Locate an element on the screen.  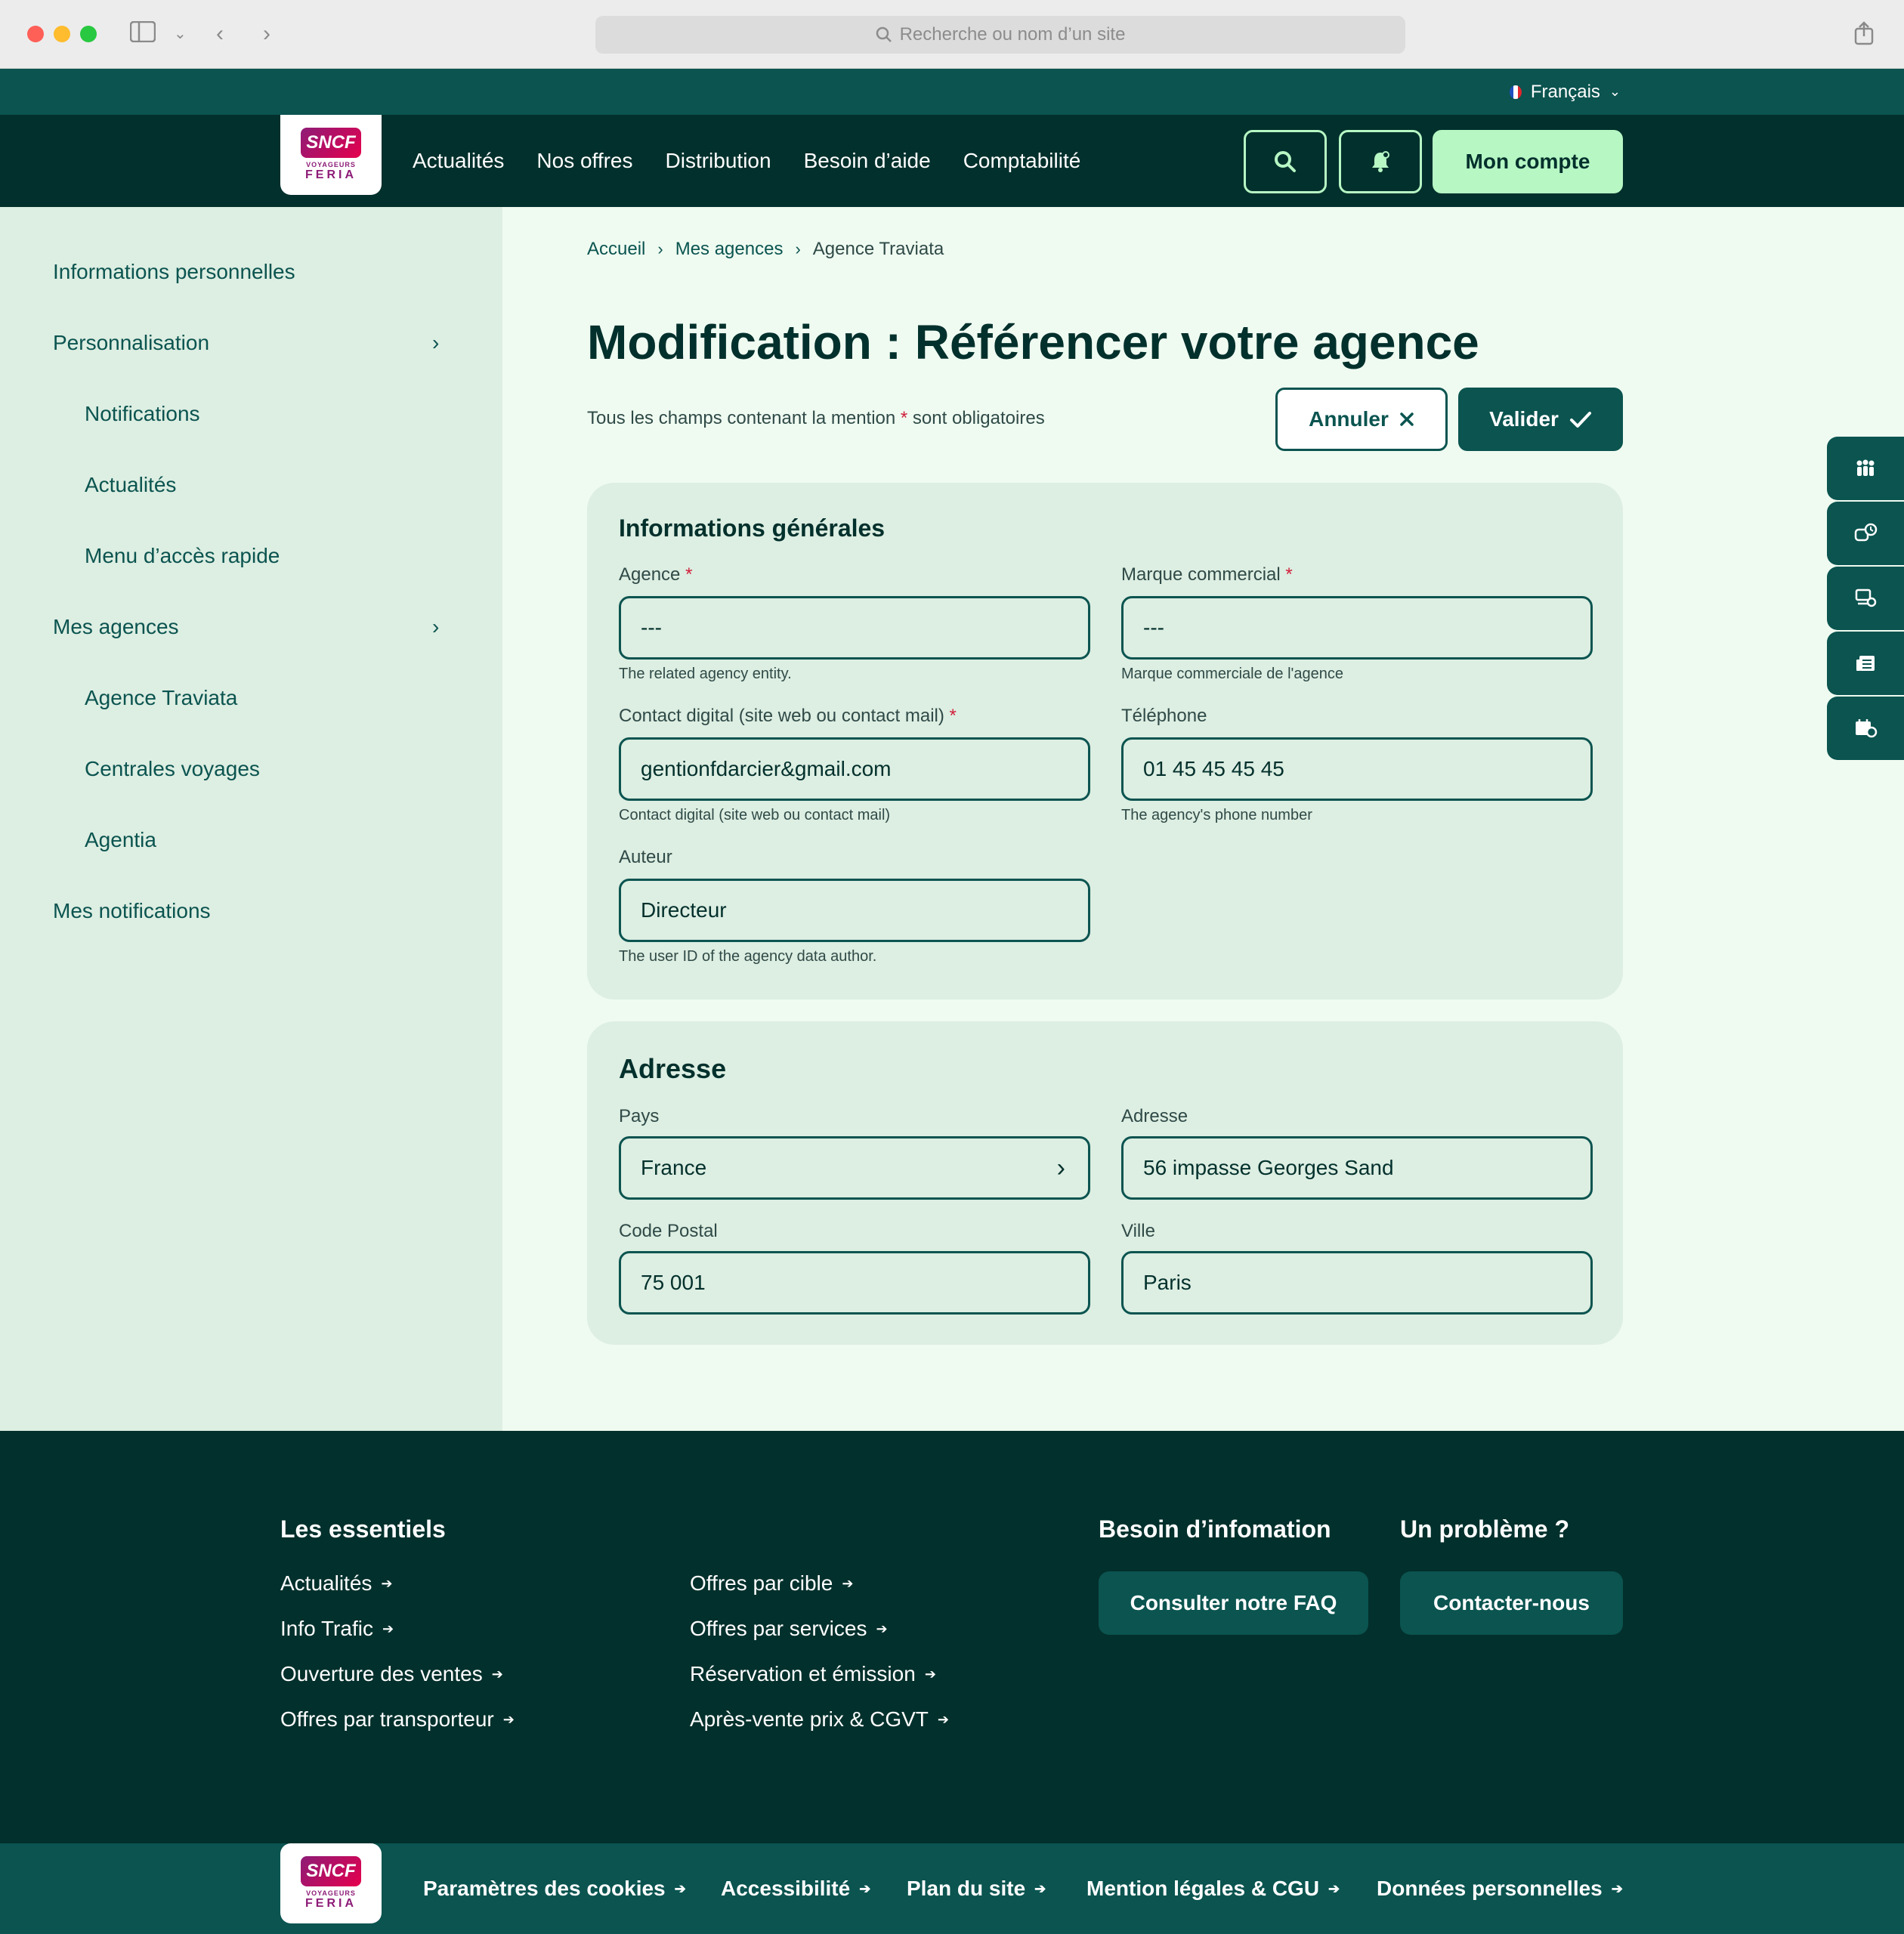
my-account-button: Mon compte is located at coordinates (1528, 161).